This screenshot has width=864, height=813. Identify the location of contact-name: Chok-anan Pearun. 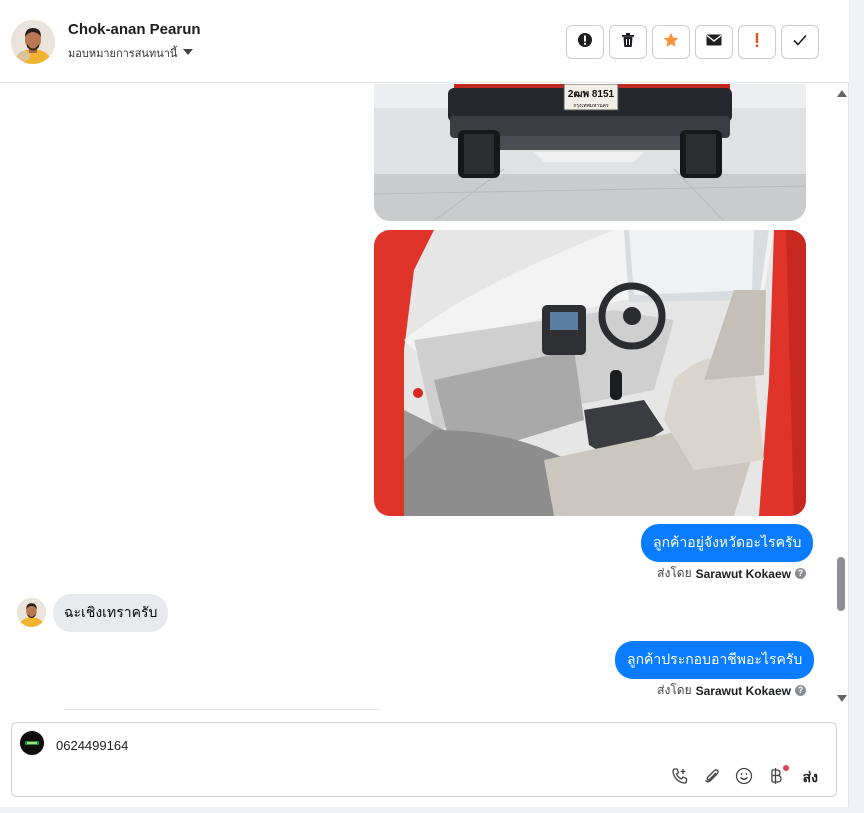
(134, 29).